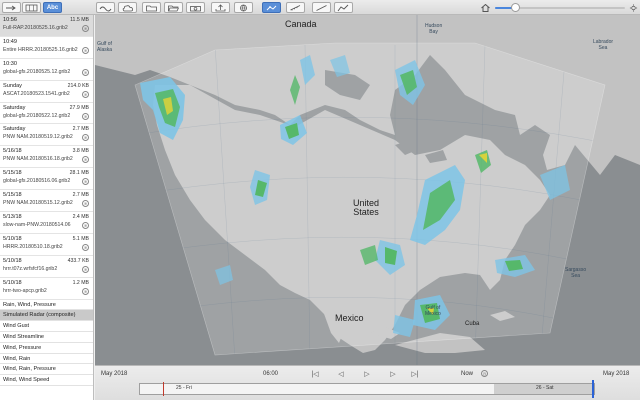 This screenshot has width=640, height=400. Describe the element at coordinates (46, 326) in the screenshot. I see `layer-item: Wind Gust` at that location.